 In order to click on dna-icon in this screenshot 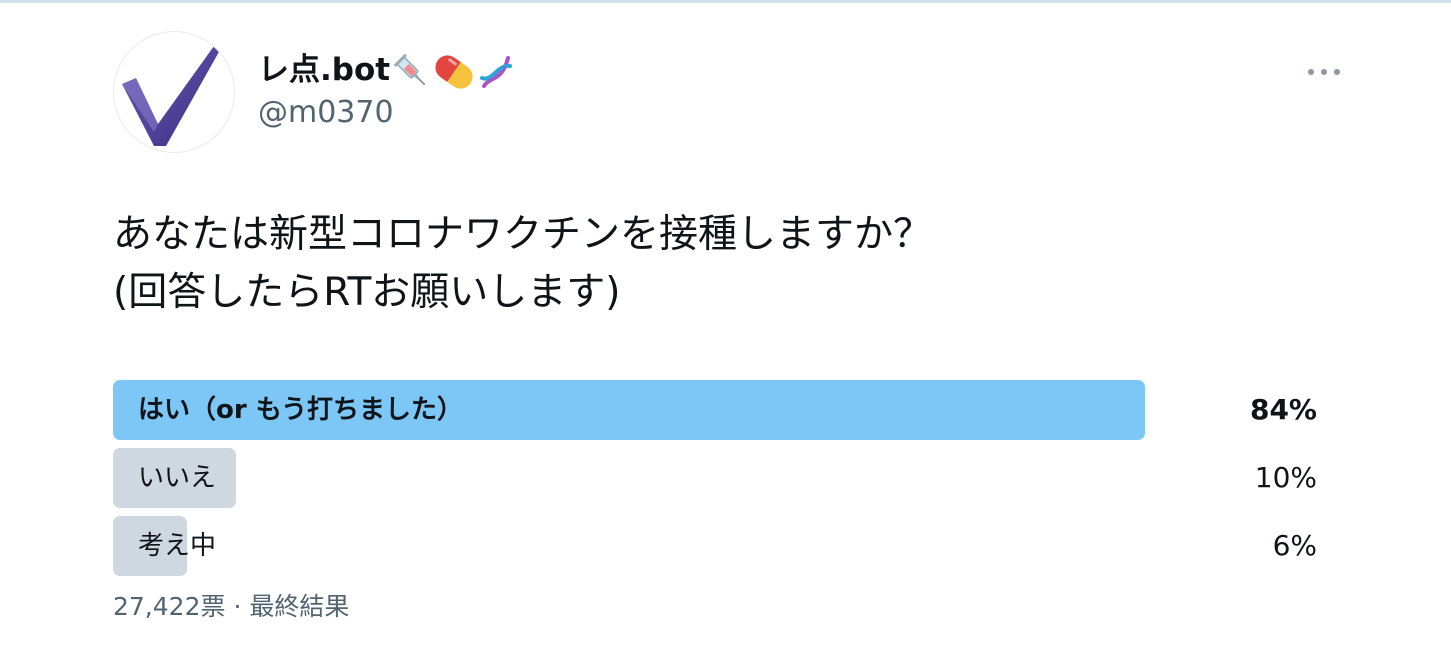, I will do `click(496, 72)`.